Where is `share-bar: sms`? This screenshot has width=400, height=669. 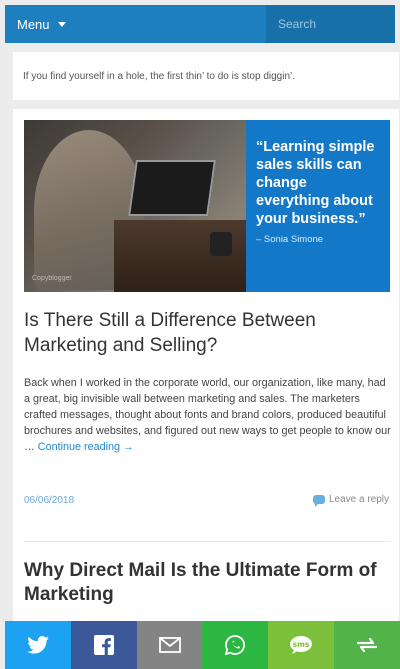
share-bar: sms is located at coordinates (202, 645).